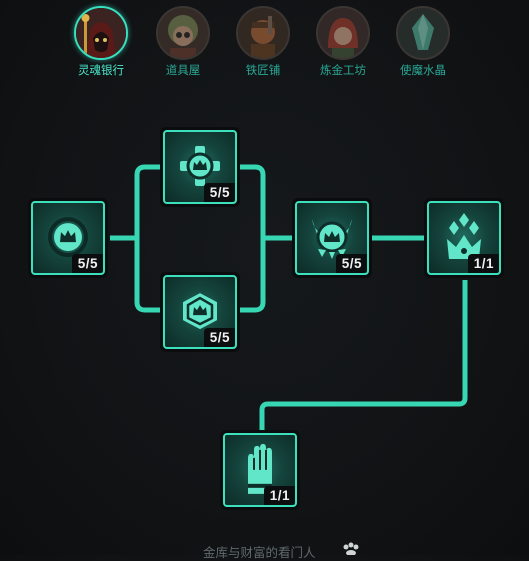 The height and width of the screenshot is (561, 529). I want to click on skill-node-cross-crown: 5/5, so click(200, 167).